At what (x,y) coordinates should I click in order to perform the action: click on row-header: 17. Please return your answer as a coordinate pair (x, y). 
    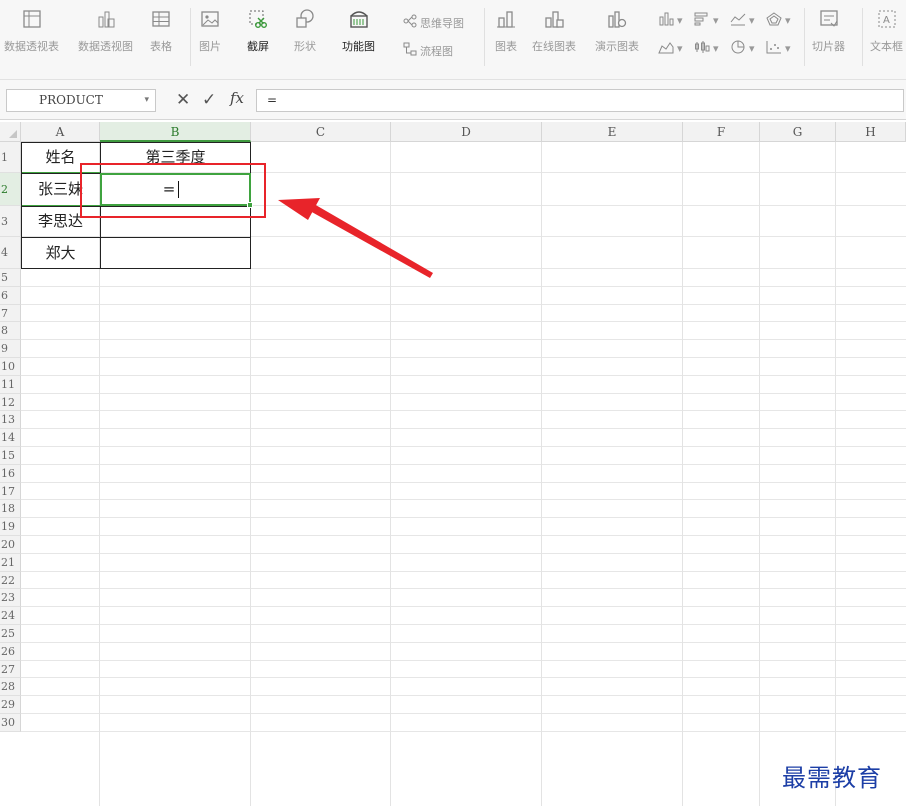
    Looking at the image, I should click on (10, 491).